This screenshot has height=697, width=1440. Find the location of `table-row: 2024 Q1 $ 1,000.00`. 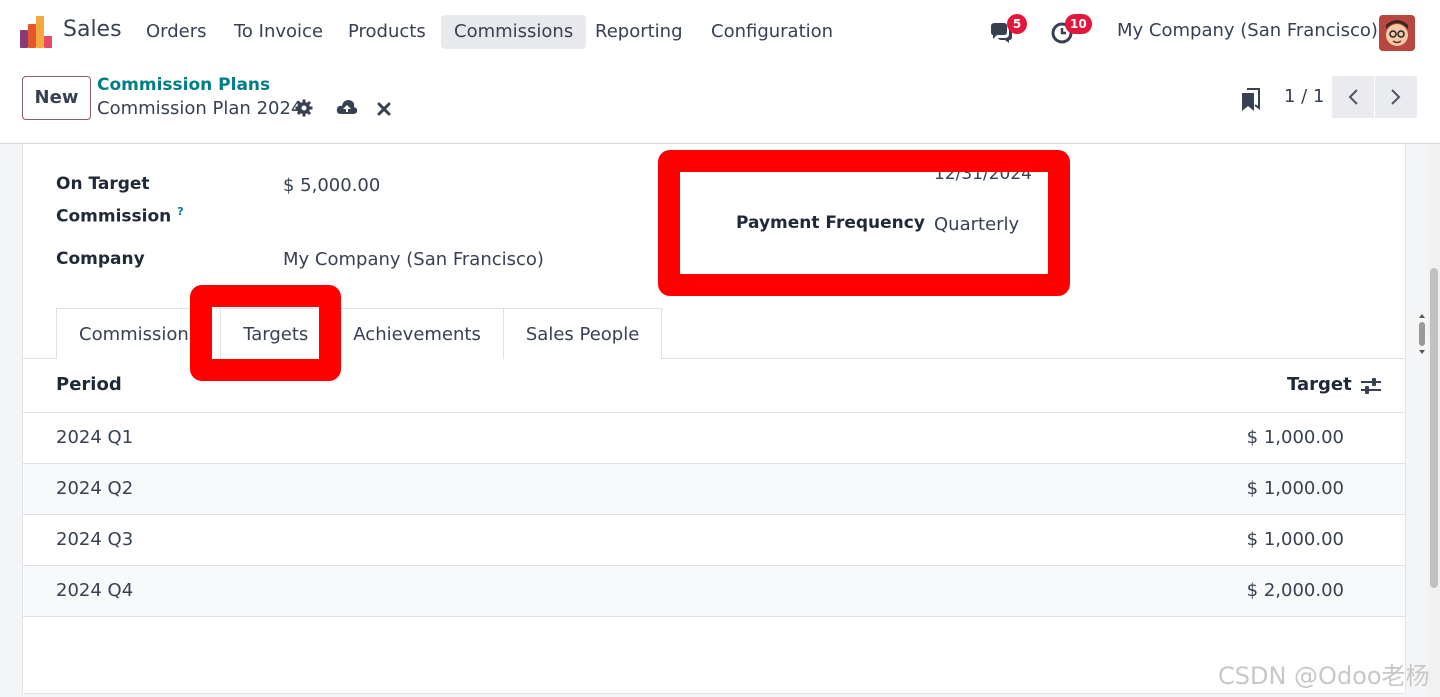

table-row: 2024 Q1 $ 1,000.00 is located at coordinates (714, 438).